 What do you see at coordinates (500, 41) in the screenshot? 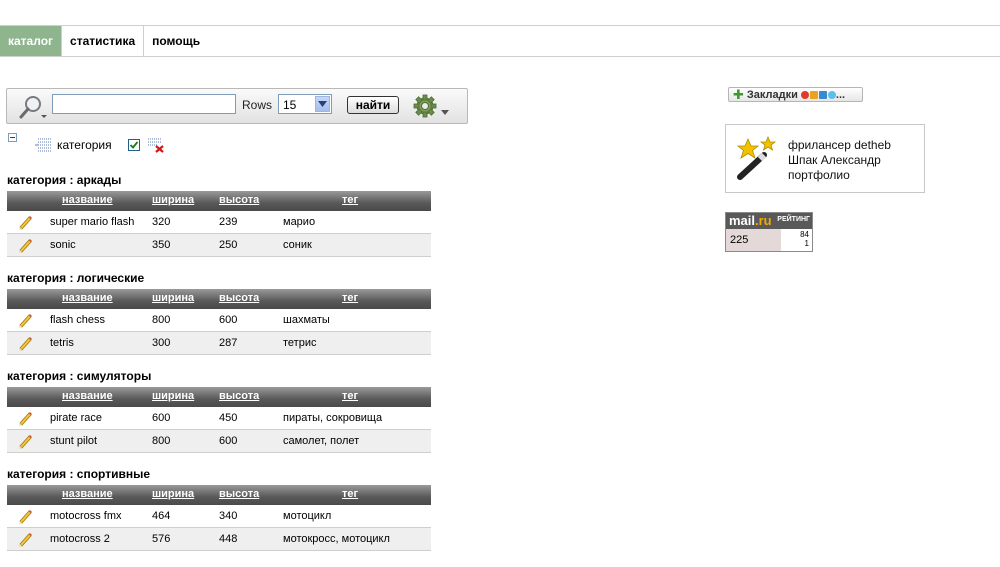
I see `top-navigation: каталог статистика помощь` at bounding box center [500, 41].